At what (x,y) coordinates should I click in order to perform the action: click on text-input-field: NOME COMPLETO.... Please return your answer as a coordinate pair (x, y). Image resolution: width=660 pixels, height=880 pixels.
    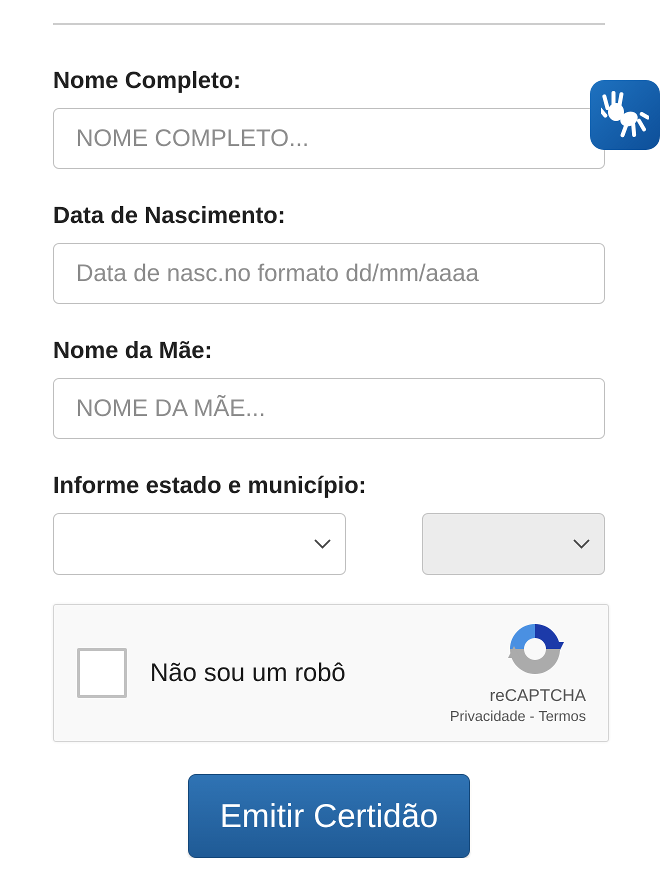
    Looking at the image, I should click on (329, 138).